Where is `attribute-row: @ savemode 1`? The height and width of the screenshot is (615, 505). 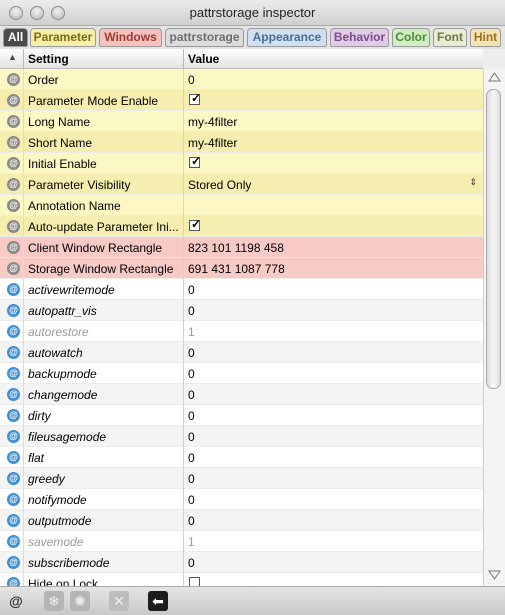
attribute-row: @ savemode 1 is located at coordinates (241, 541).